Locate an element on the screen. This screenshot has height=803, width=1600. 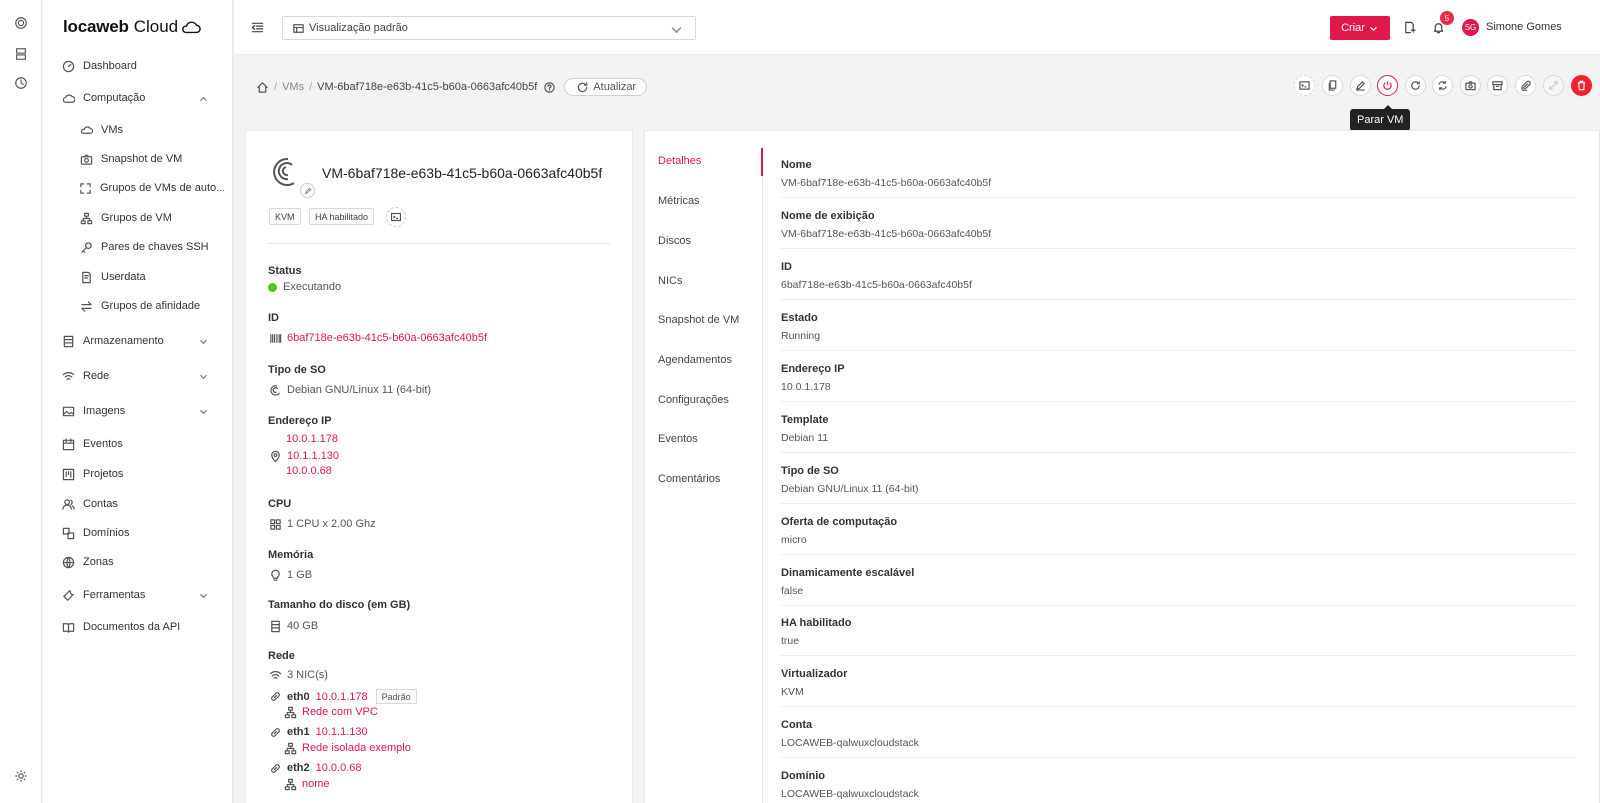
menu-fold-icon is located at coordinates (257, 27).